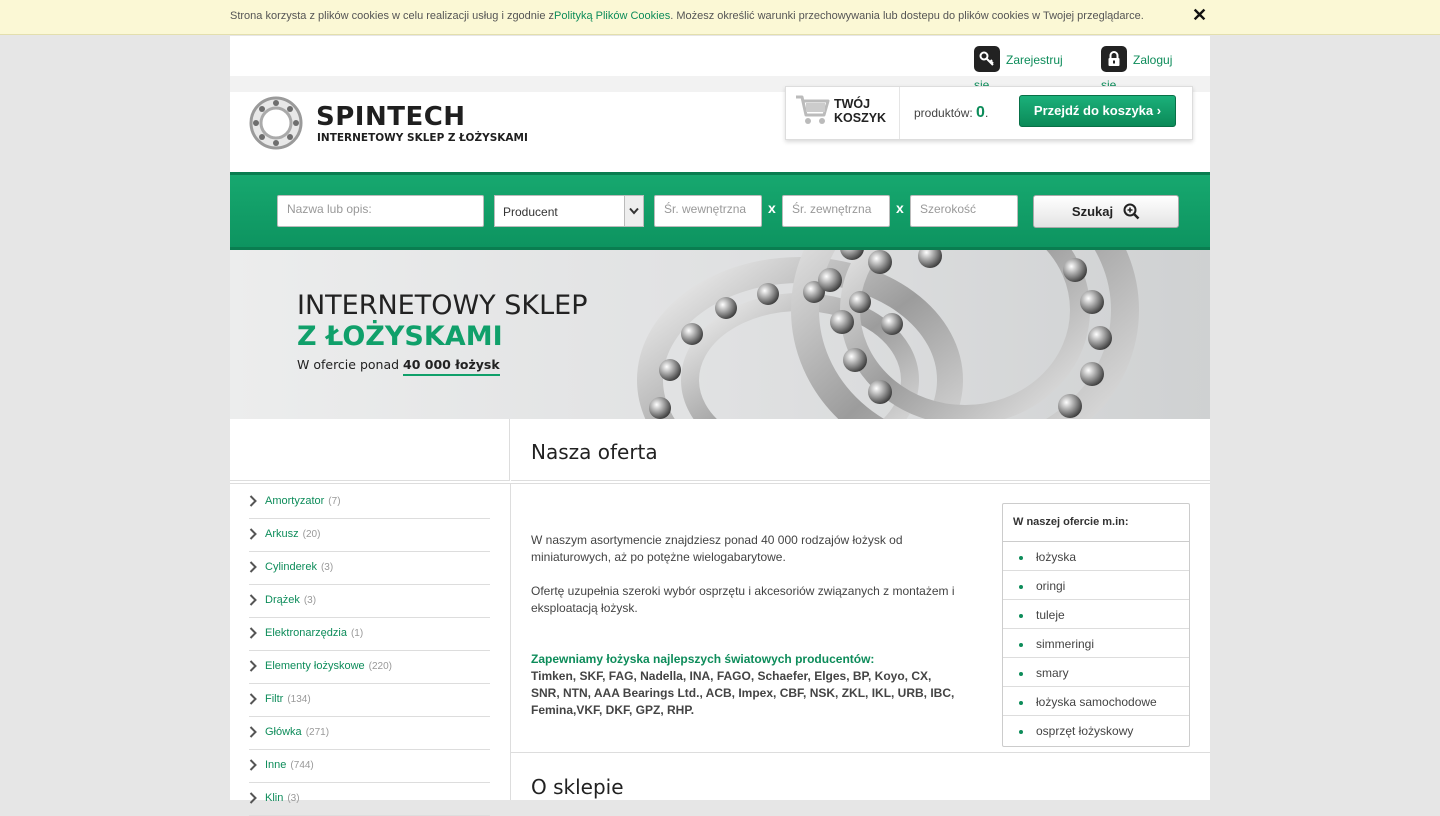 The height and width of the screenshot is (816, 1440). What do you see at coordinates (276, 123) in the screenshot?
I see `bearing-logo-icon` at bounding box center [276, 123].